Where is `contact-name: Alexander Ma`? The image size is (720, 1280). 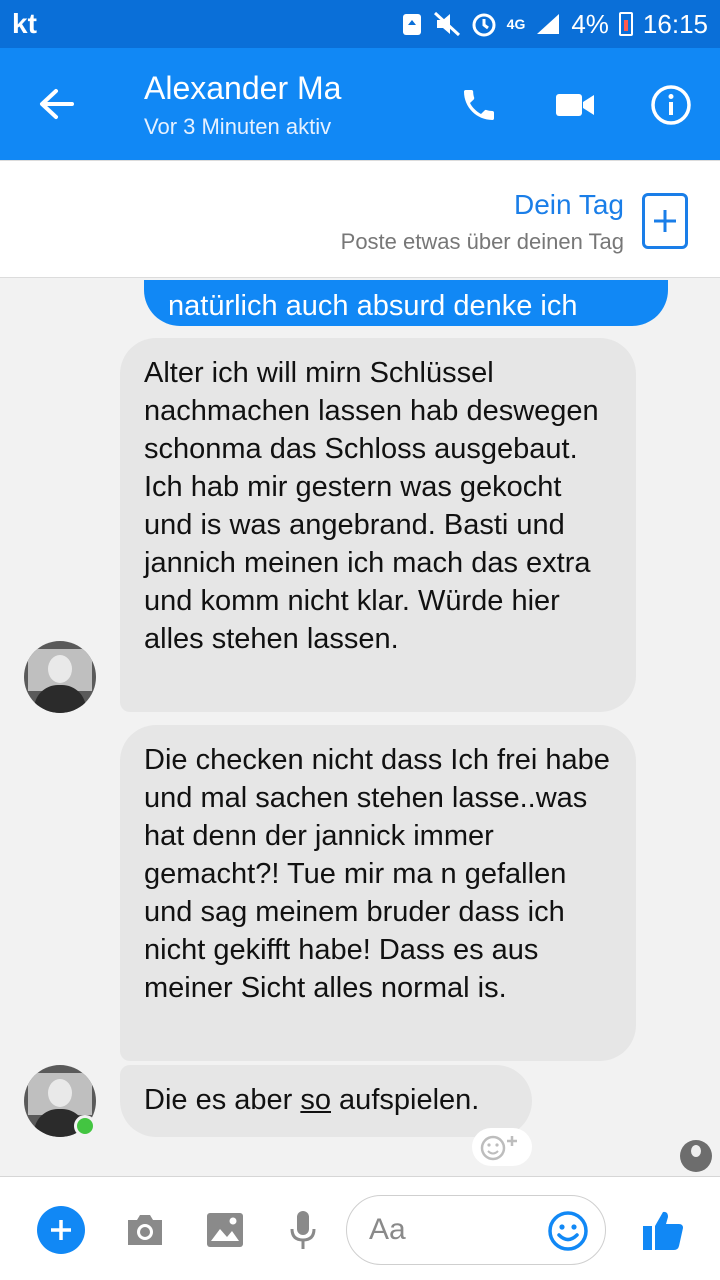
contact-name: Alexander Ma is located at coordinates (242, 88).